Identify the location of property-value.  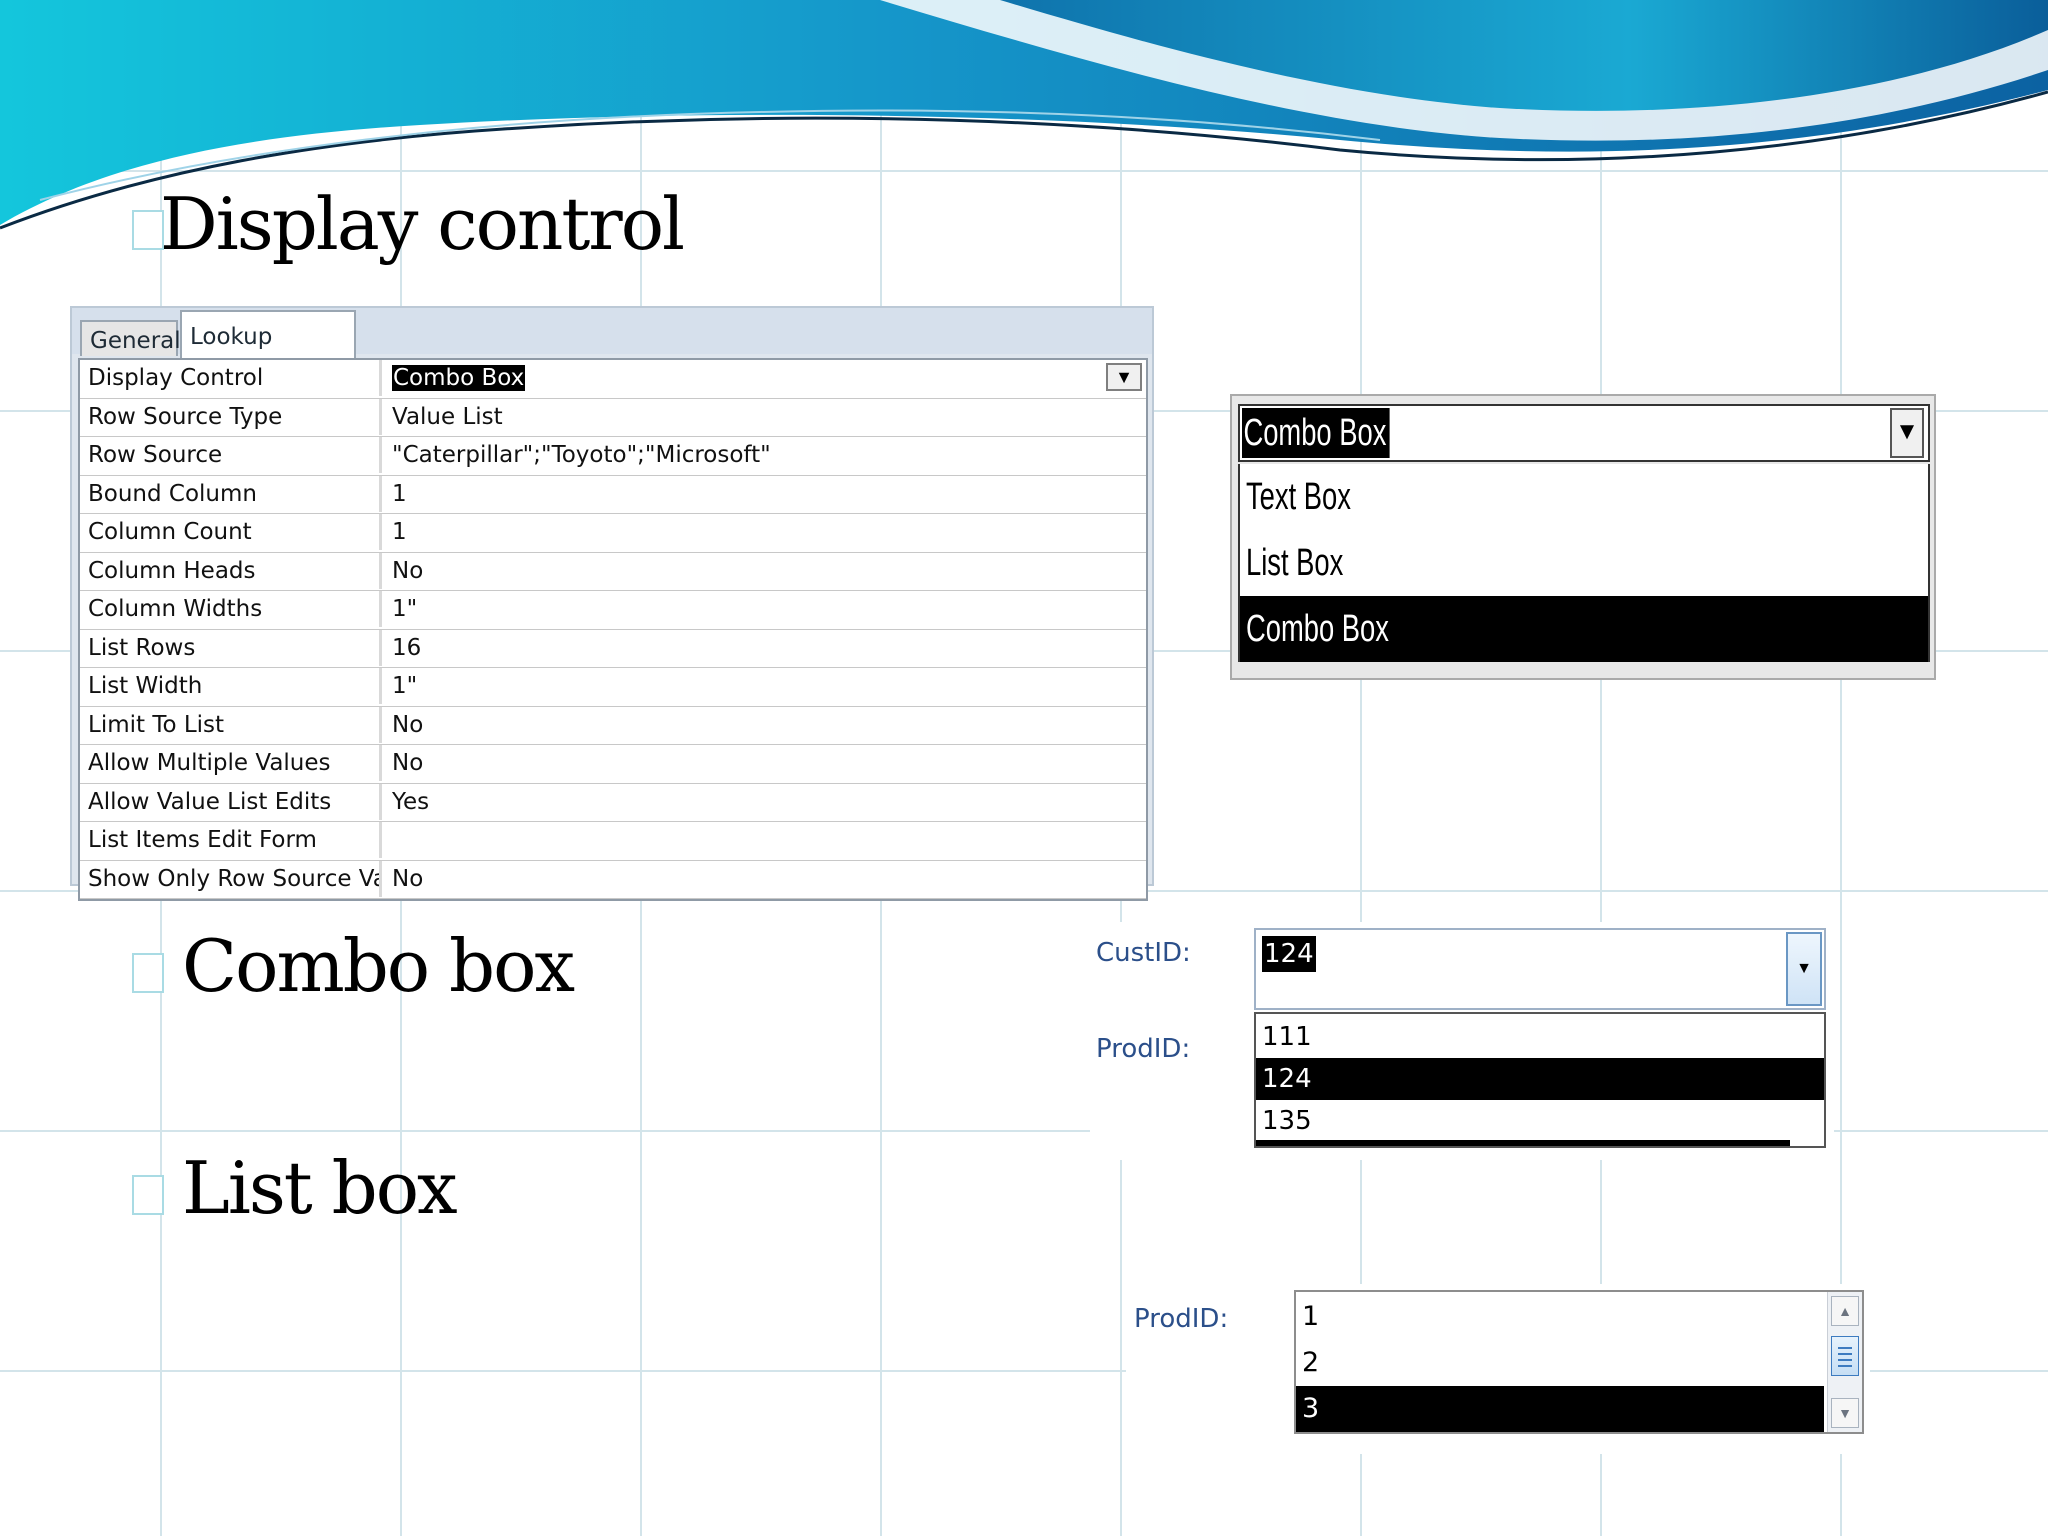
(766, 840).